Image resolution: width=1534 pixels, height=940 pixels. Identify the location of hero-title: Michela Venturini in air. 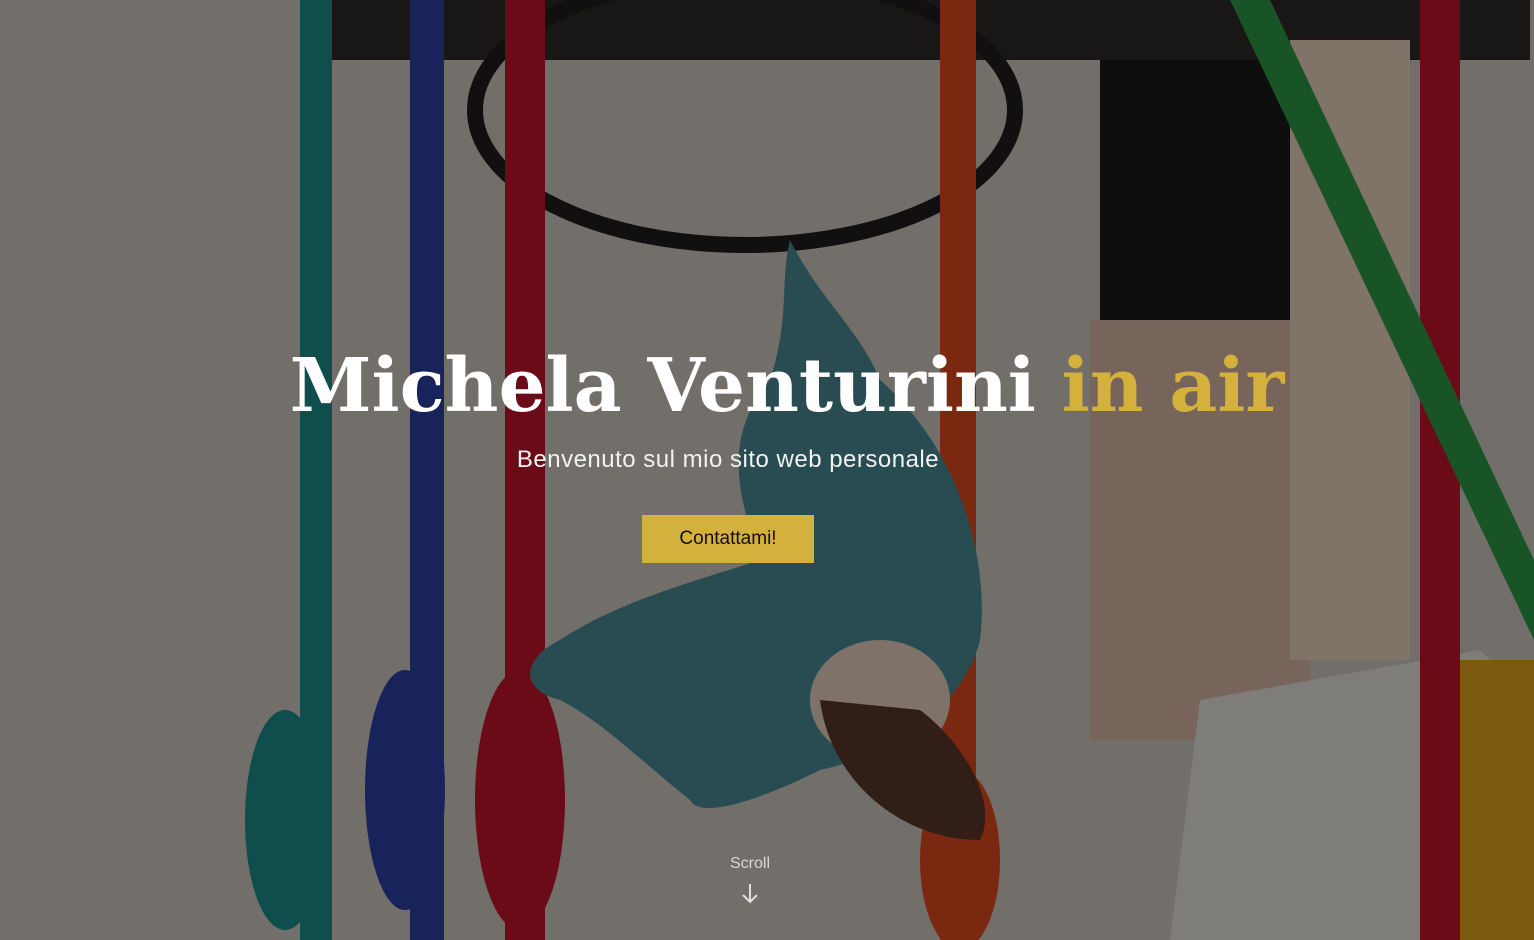
(767, 386).